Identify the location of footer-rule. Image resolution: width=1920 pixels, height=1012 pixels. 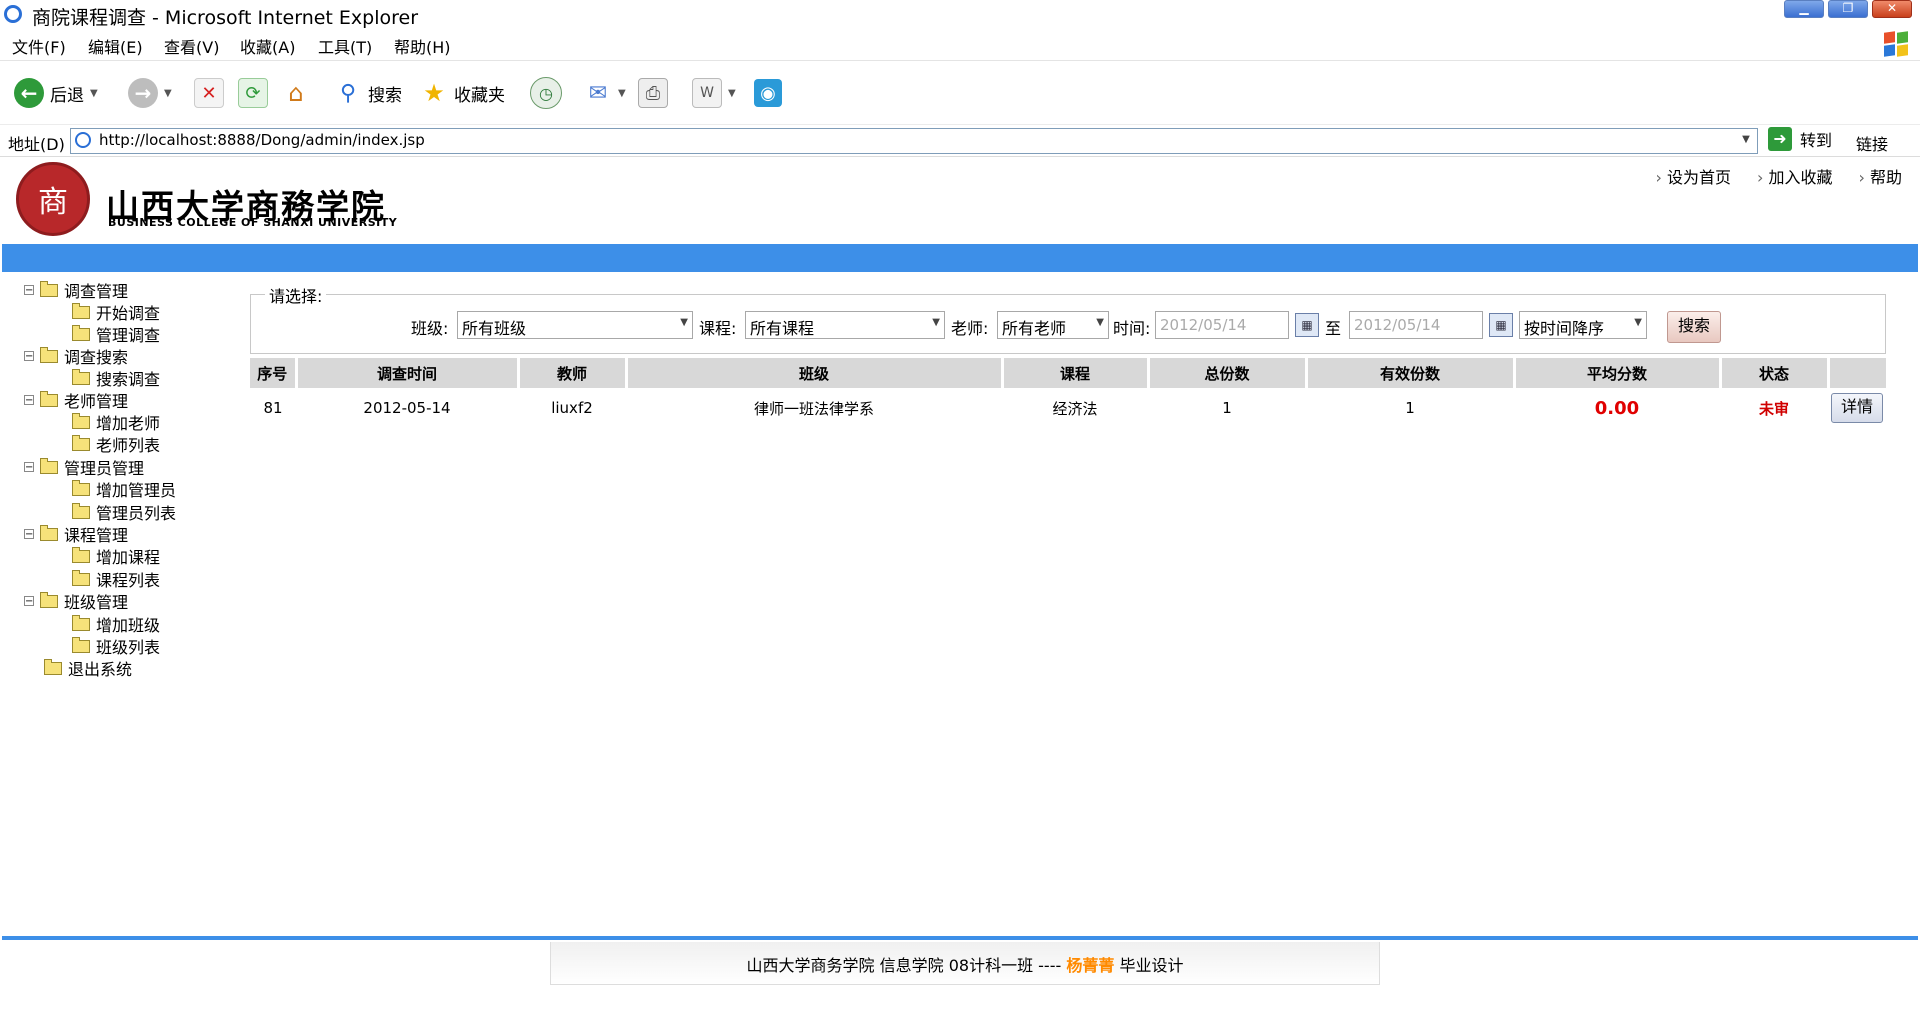
(960, 938).